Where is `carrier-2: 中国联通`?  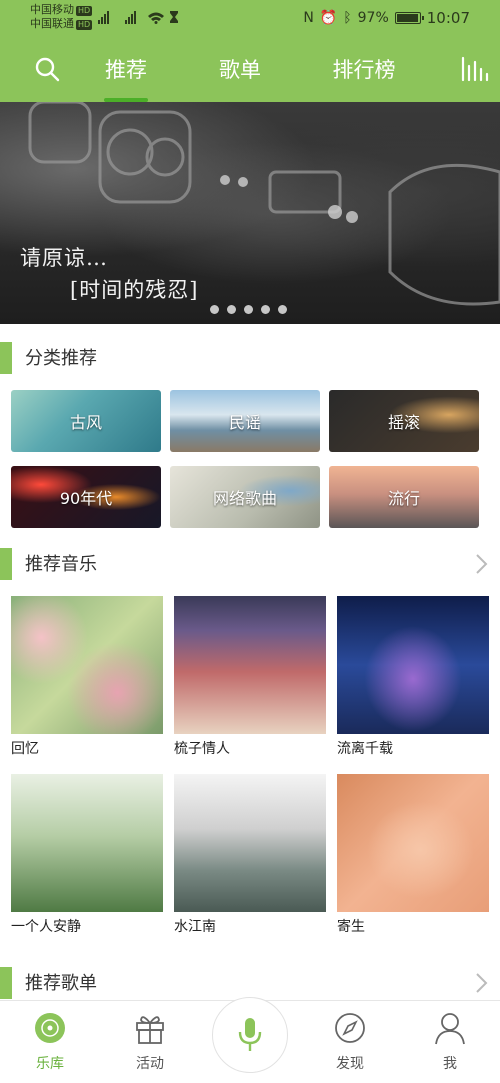 carrier-2: 中国联通 is located at coordinates (52, 23).